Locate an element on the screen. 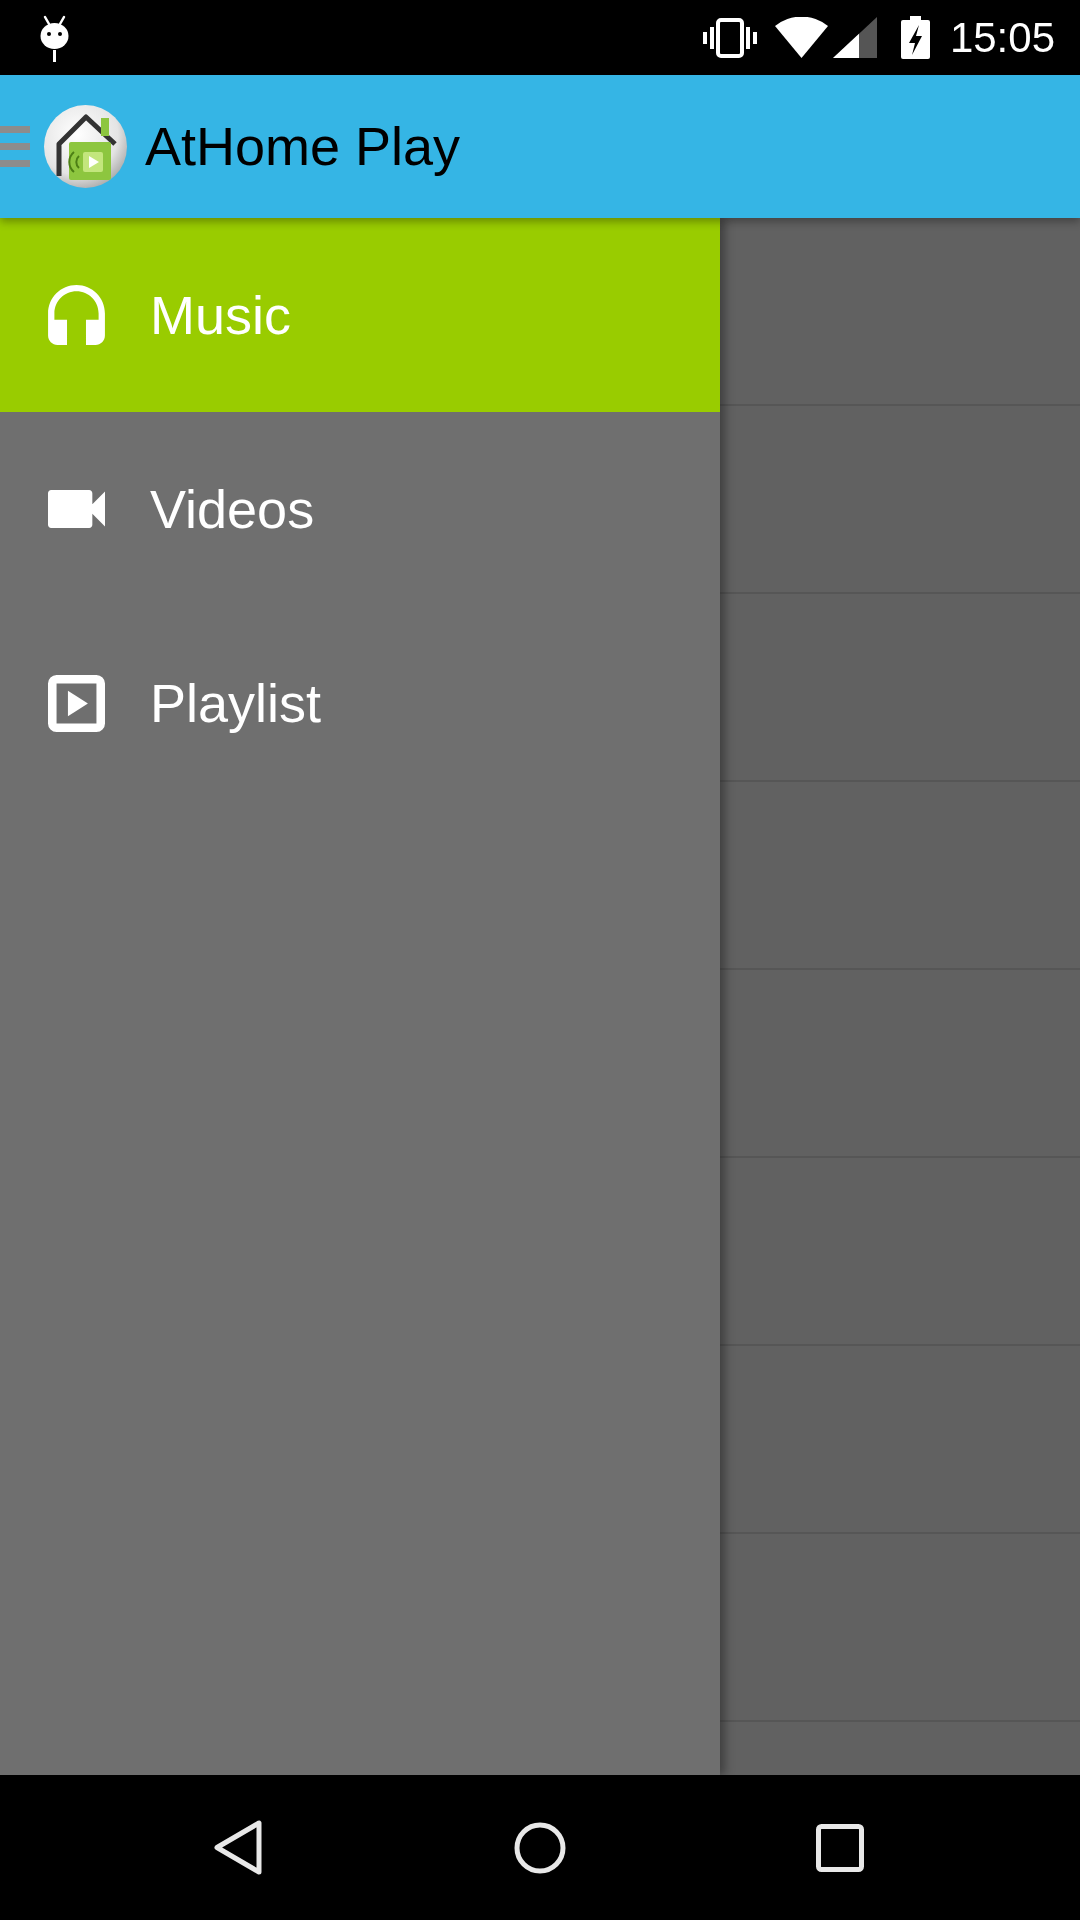 This screenshot has width=1080, height=1920. vibrate-icon is located at coordinates (729, 37).